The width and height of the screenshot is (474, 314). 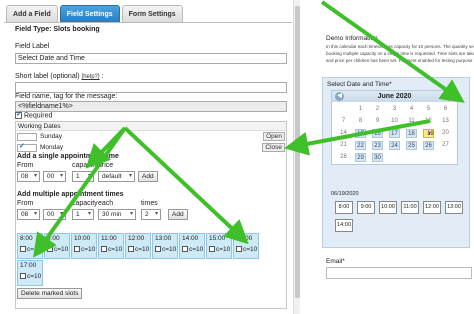 What do you see at coordinates (428, 121) in the screenshot?
I see `calendar-day: 12` at bounding box center [428, 121].